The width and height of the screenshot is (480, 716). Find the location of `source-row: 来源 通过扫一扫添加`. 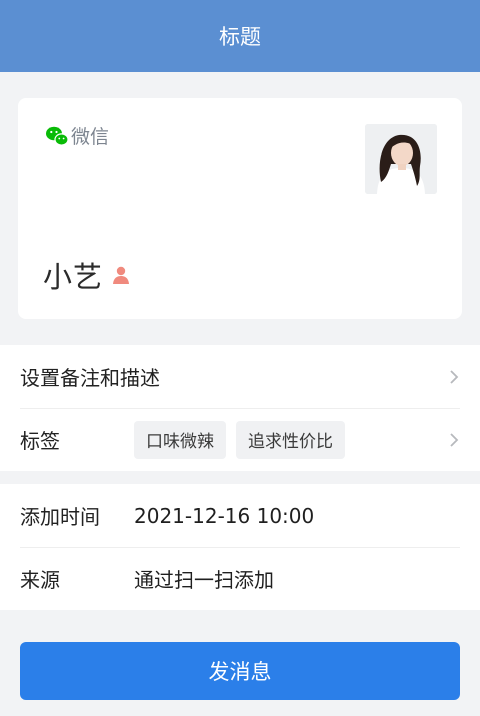

source-row: 来源 通过扫一扫添加 is located at coordinates (240, 578).